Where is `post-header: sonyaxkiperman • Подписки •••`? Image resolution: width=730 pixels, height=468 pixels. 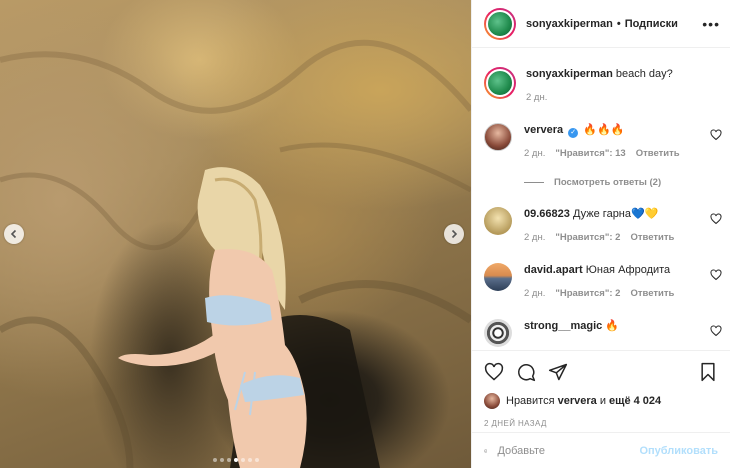 post-header: sonyaxkiperman • Подписки ••• is located at coordinates (601, 24).